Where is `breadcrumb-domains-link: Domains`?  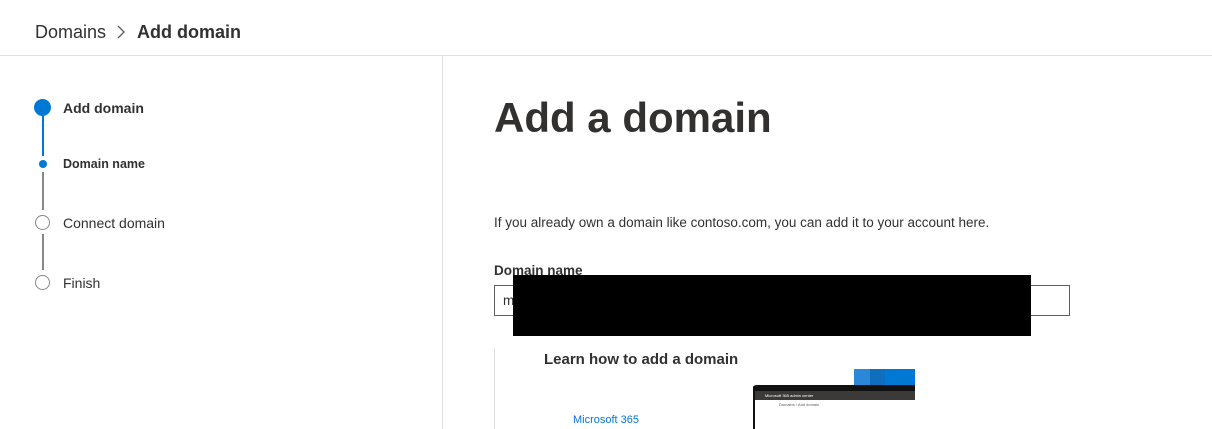
breadcrumb-domains-link: Domains is located at coordinates (70, 32).